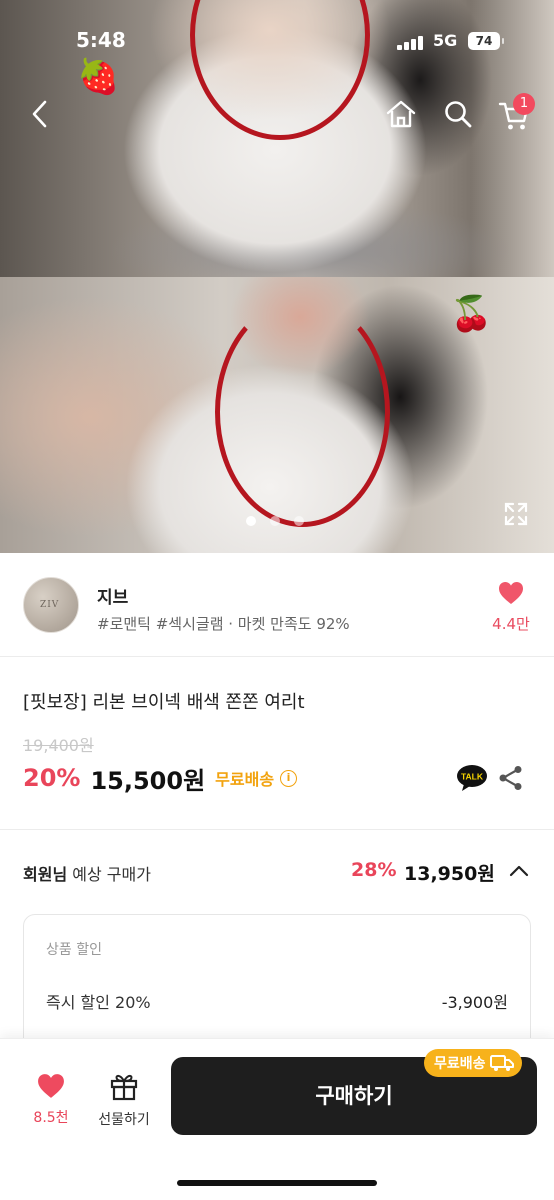 This screenshot has height=1200, width=554. Describe the element at coordinates (277, 1183) in the screenshot. I see `home-indicator` at that location.